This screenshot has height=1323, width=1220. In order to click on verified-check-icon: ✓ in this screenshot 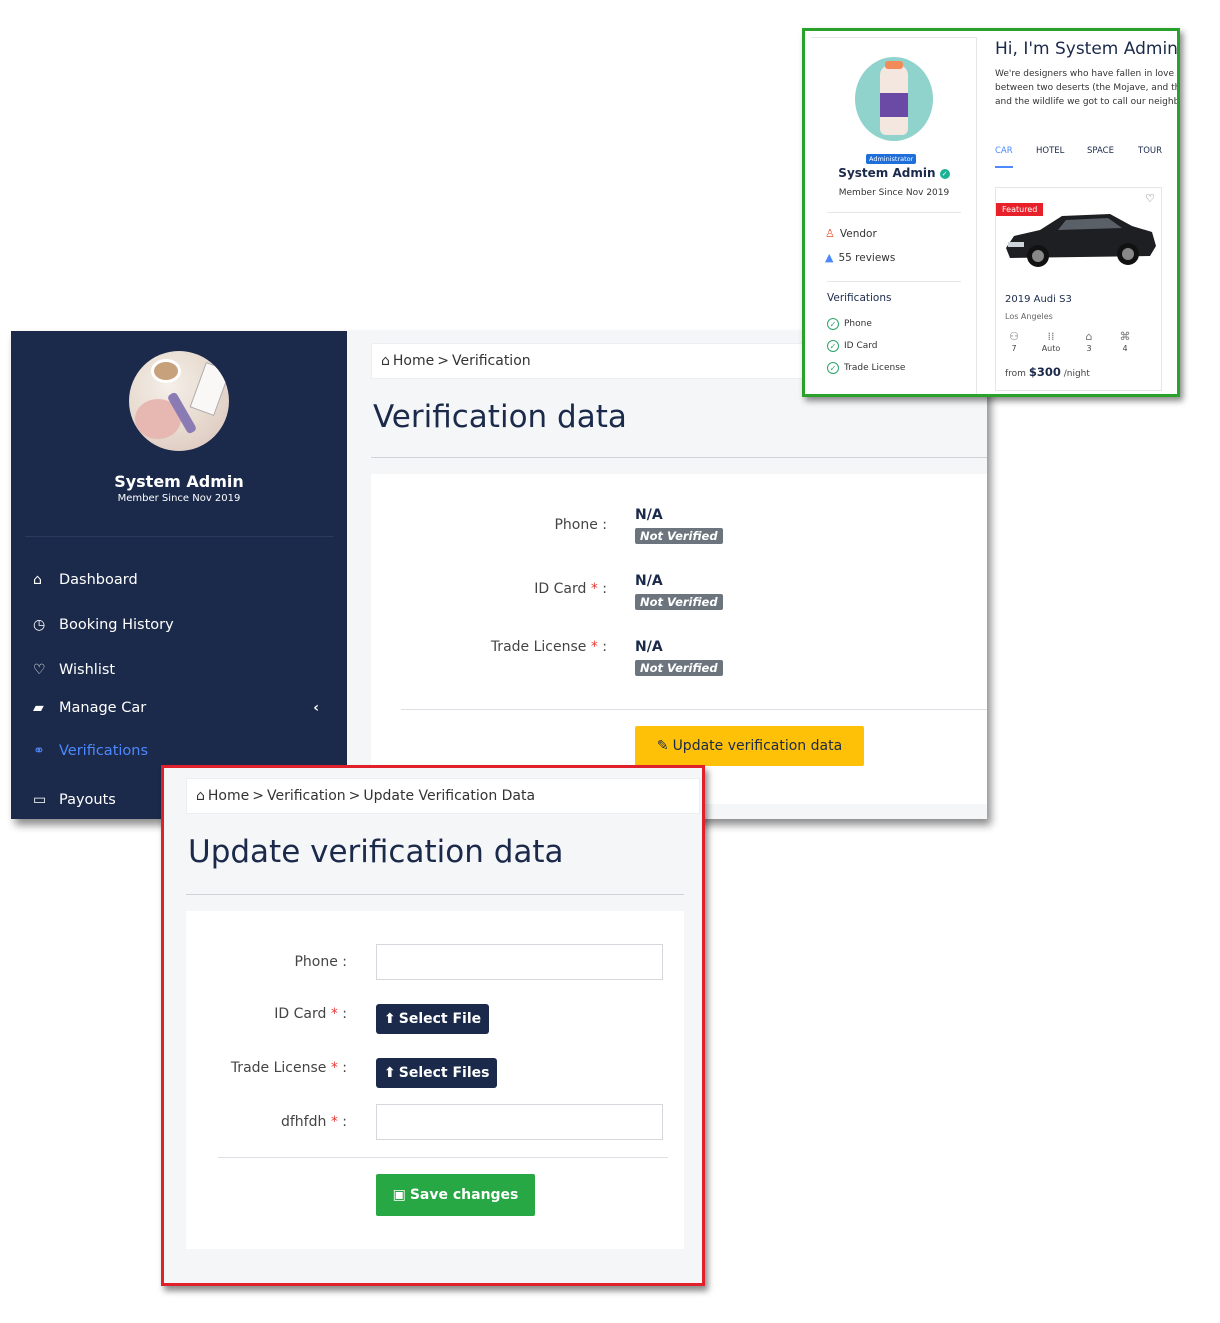, I will do `click(944, 173)`.